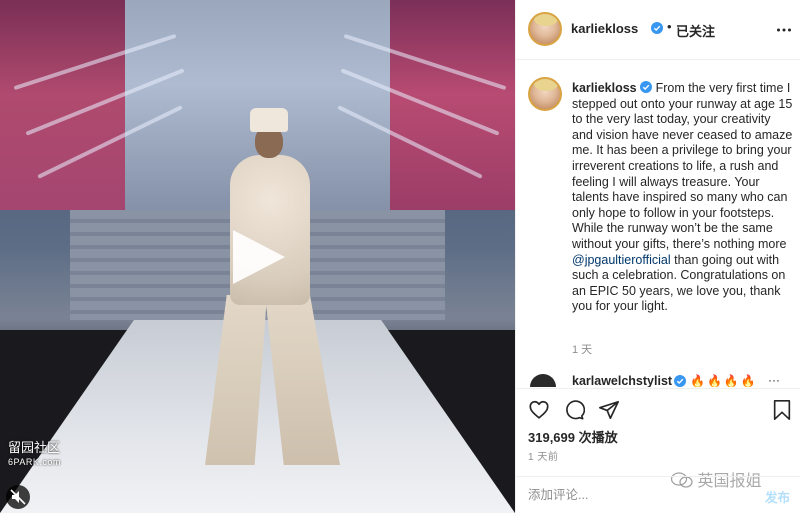 The width and height of the screenshot is (800, 513). What do you see at coordinates (270, 290) in the screenshot?
I see `runway-model` at bounding box center [270, 290].